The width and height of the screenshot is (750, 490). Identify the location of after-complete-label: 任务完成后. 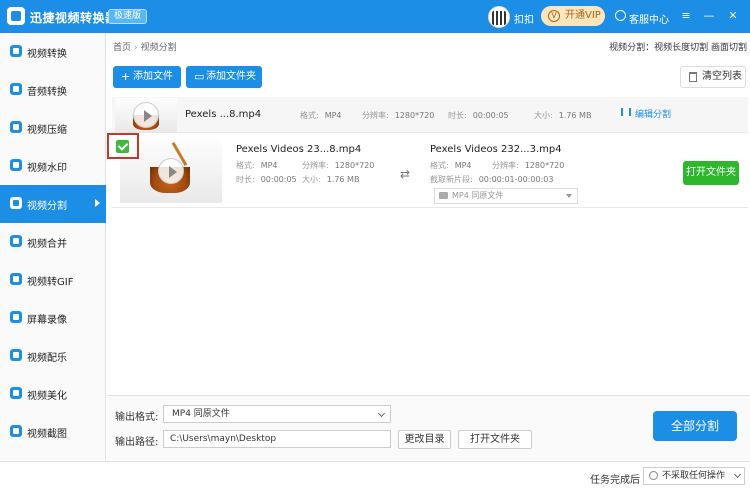
(615, 480).